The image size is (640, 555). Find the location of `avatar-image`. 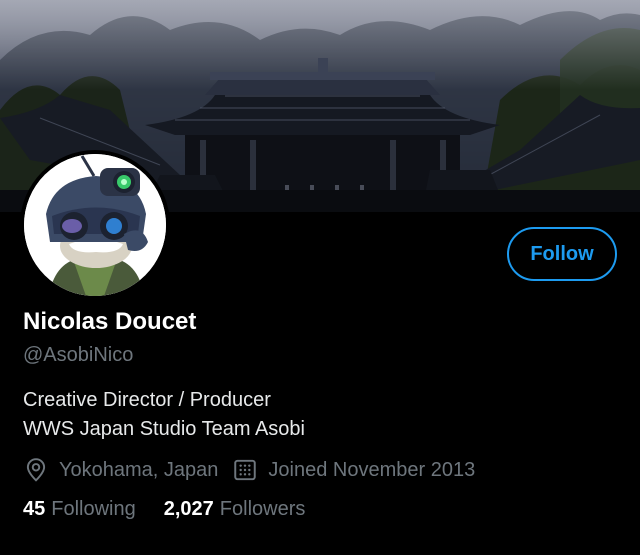

avatar-image is located at coordinates (95, 225).